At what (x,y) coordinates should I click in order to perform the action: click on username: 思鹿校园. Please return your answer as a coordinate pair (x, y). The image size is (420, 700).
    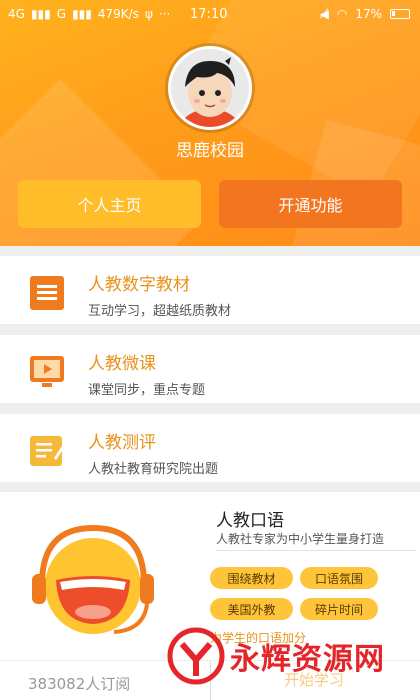
    Looking at the image, I should click on (210, 151).